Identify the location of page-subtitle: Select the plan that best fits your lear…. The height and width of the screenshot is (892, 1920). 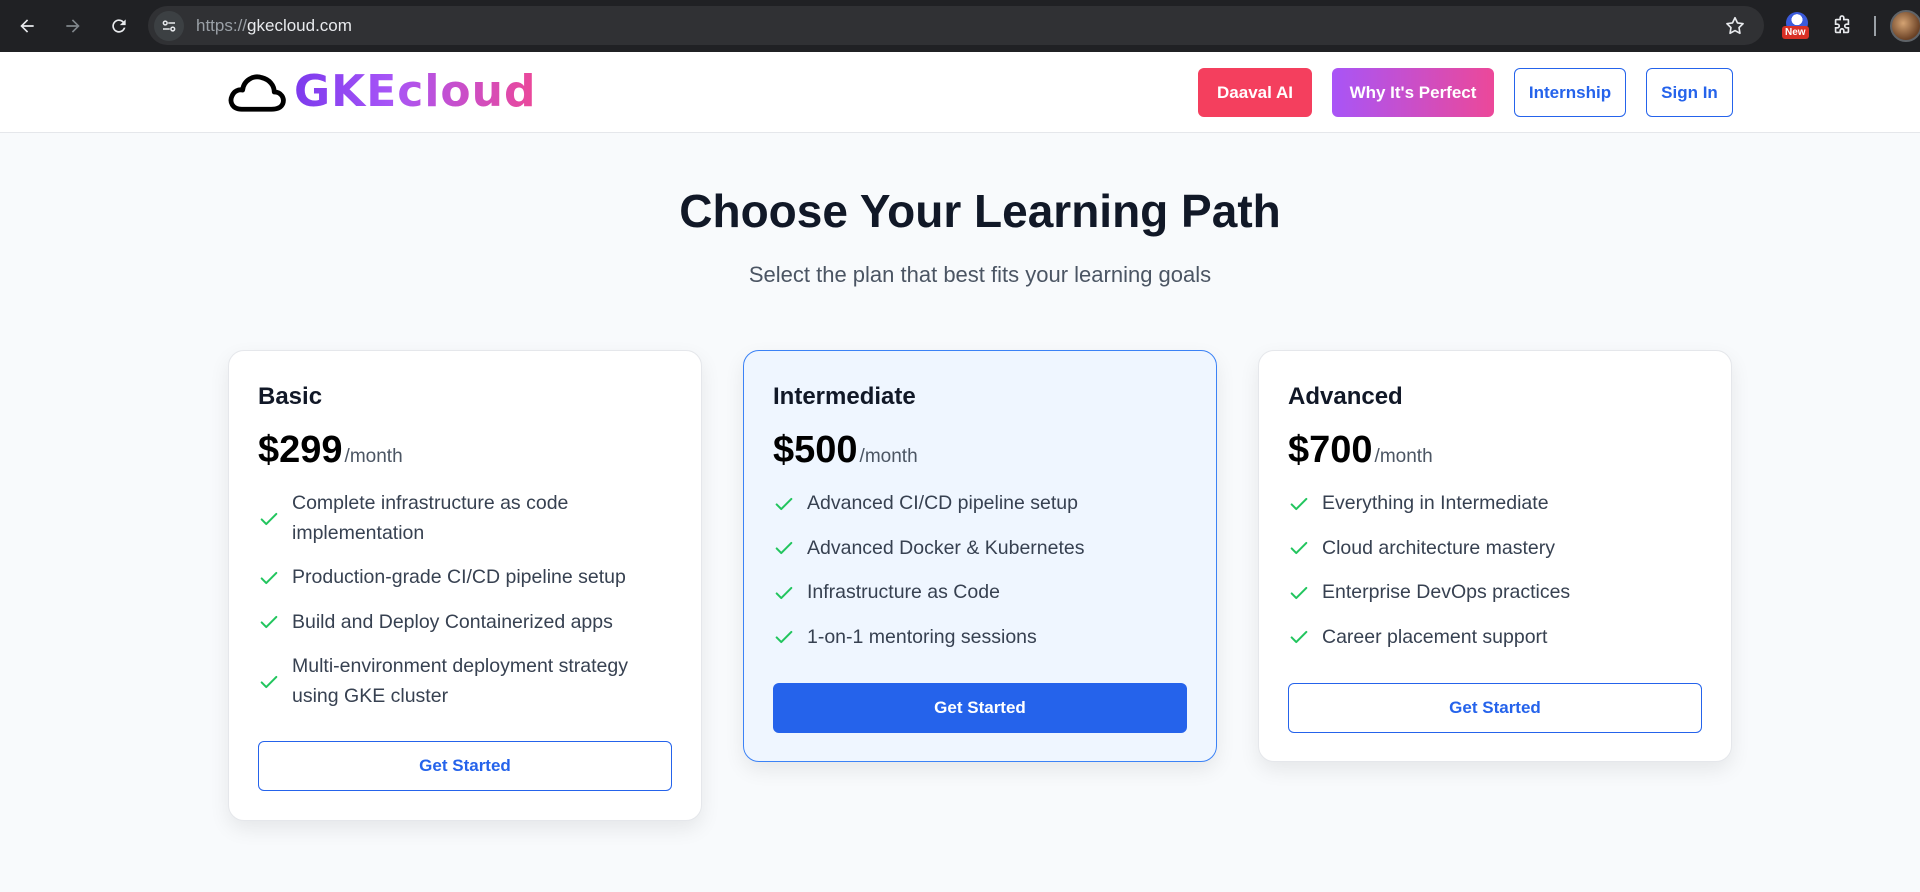
(980, 274).